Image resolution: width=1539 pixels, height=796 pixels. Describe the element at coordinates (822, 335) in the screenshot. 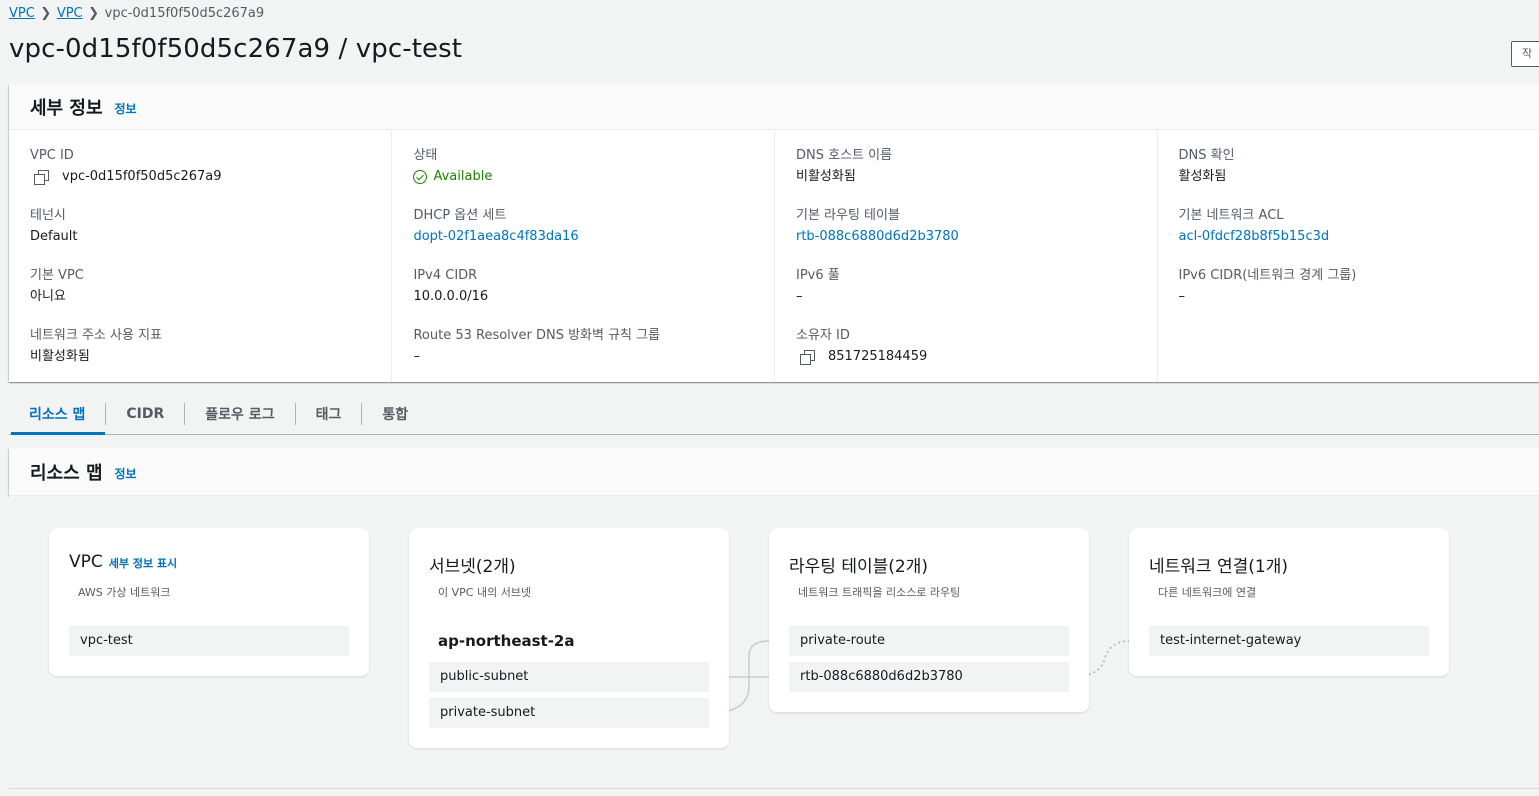

I see `field-label: 소유자 ID` at that location.